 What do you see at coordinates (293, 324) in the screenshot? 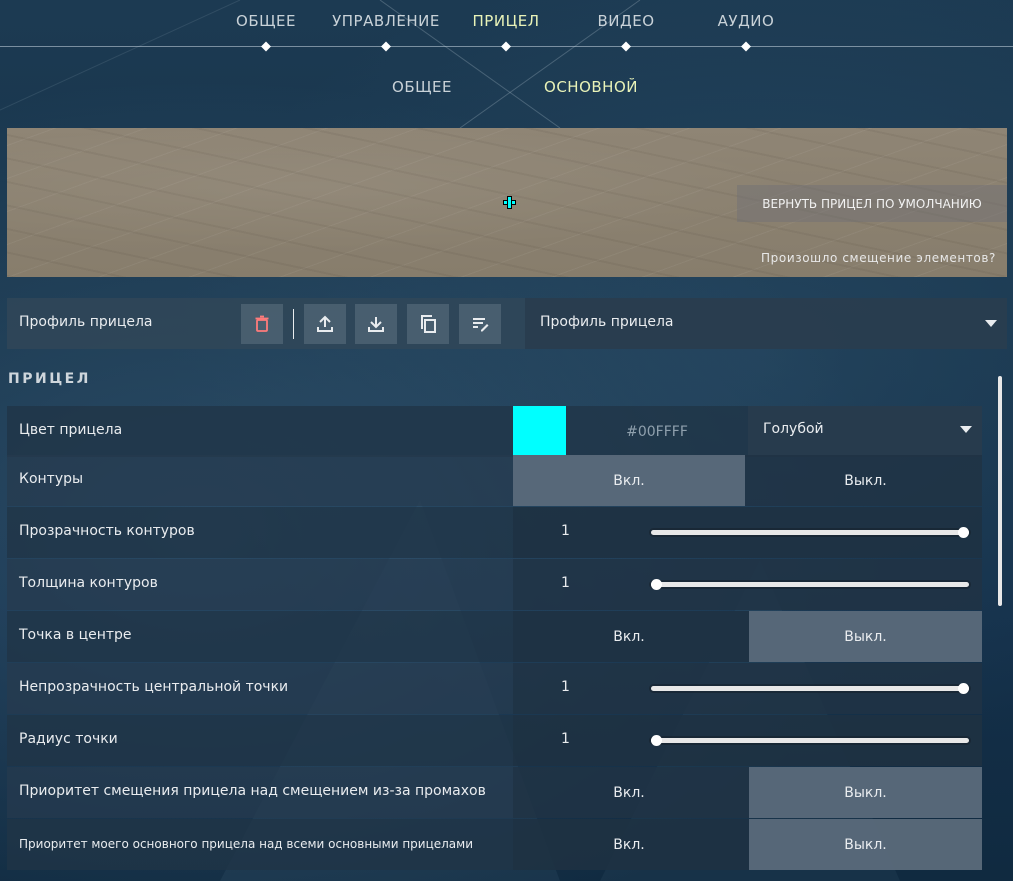
I see `toolbar-separator` at bounding box center [293, 324].